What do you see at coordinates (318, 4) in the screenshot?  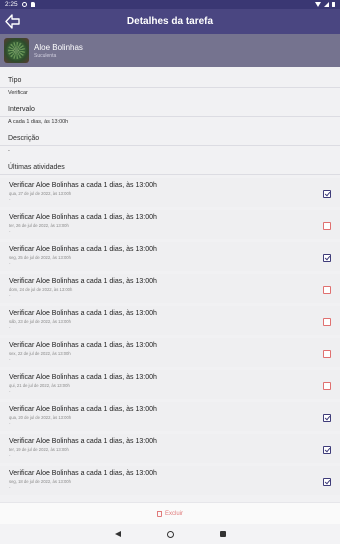 I see `wifi-icon` at bounding box center [318, 4].